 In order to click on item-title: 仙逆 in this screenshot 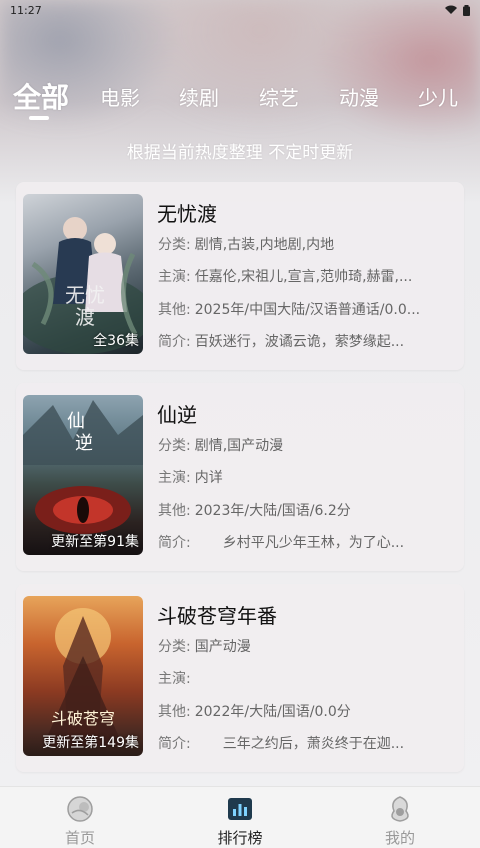, I will do `click(177, 415)`.